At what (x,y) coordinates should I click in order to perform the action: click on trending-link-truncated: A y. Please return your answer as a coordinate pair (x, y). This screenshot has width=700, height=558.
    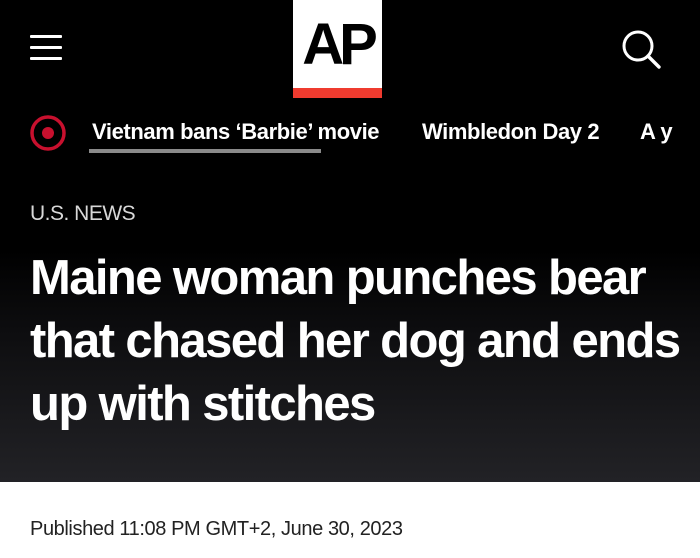
    Looking at the image, I should click on (656, 132).